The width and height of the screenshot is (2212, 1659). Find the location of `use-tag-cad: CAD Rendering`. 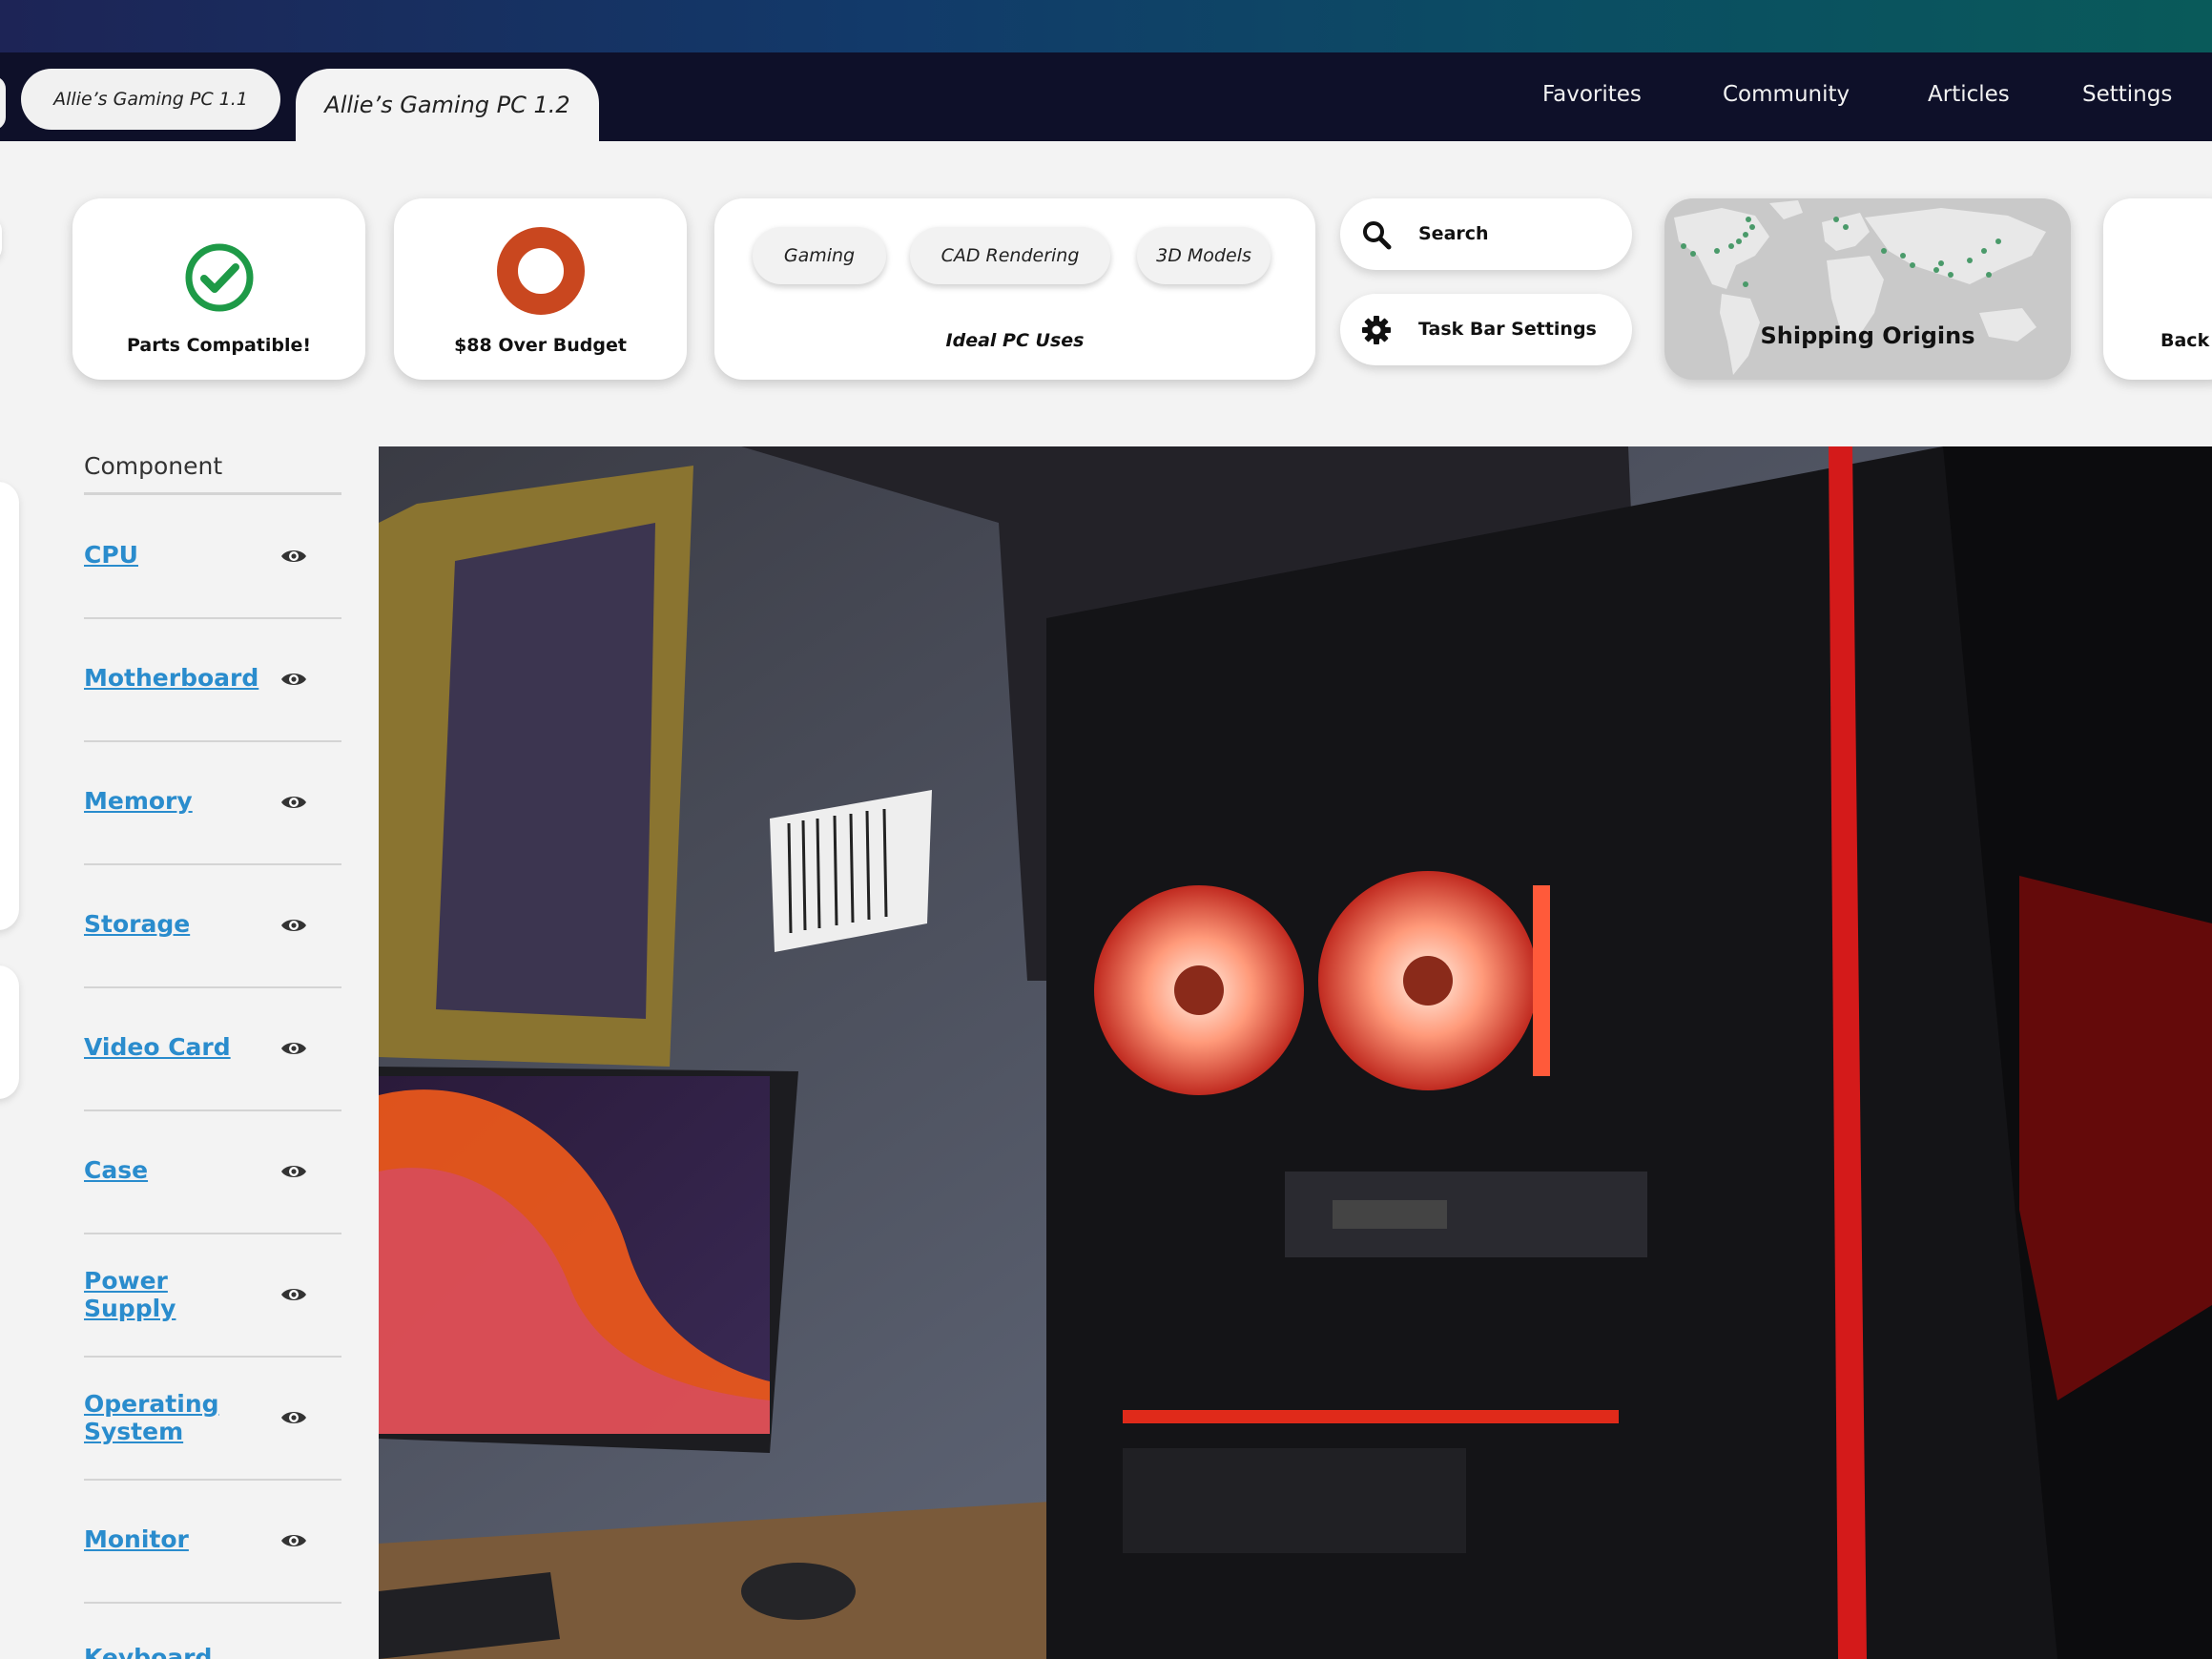

use-tag-cad: CAD Rendering is located at coordinates (1010, 255).